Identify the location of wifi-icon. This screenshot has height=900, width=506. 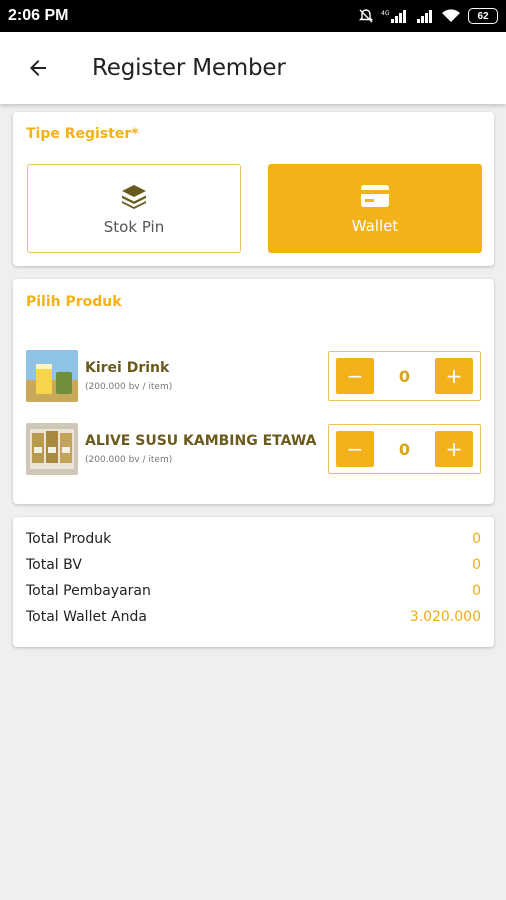
(451, 15).